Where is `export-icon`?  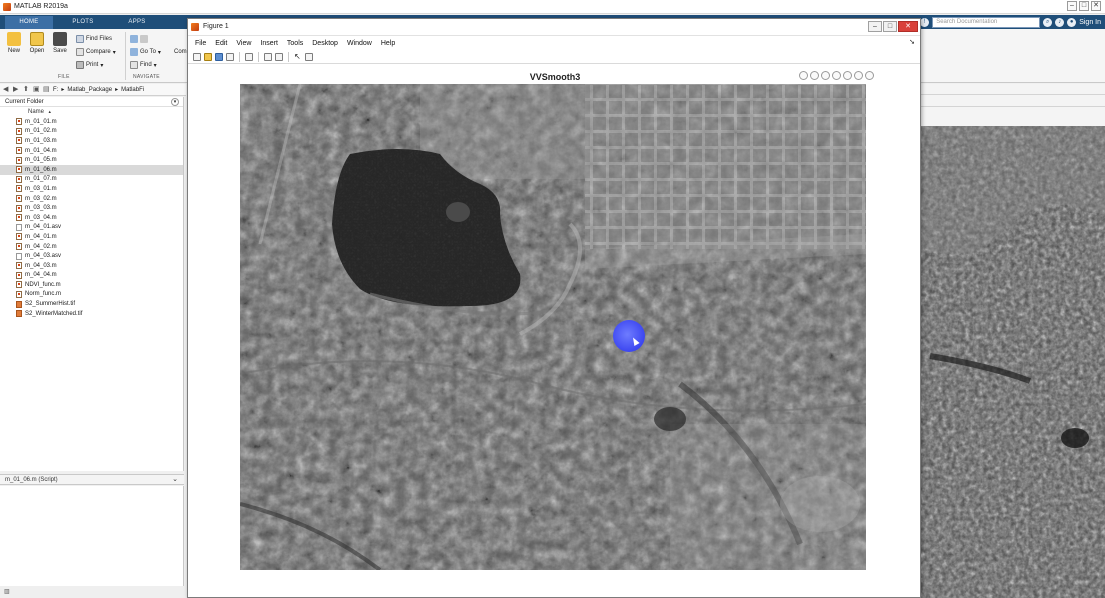 export-icon is located at coordinates (803, 75).